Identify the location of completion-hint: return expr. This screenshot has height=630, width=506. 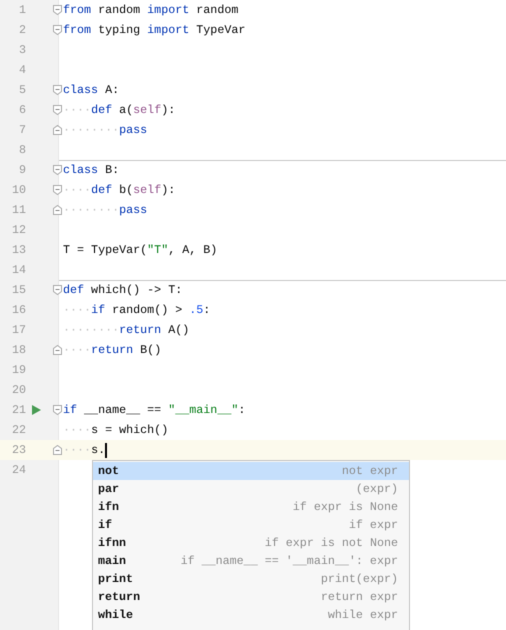
(359, 597).